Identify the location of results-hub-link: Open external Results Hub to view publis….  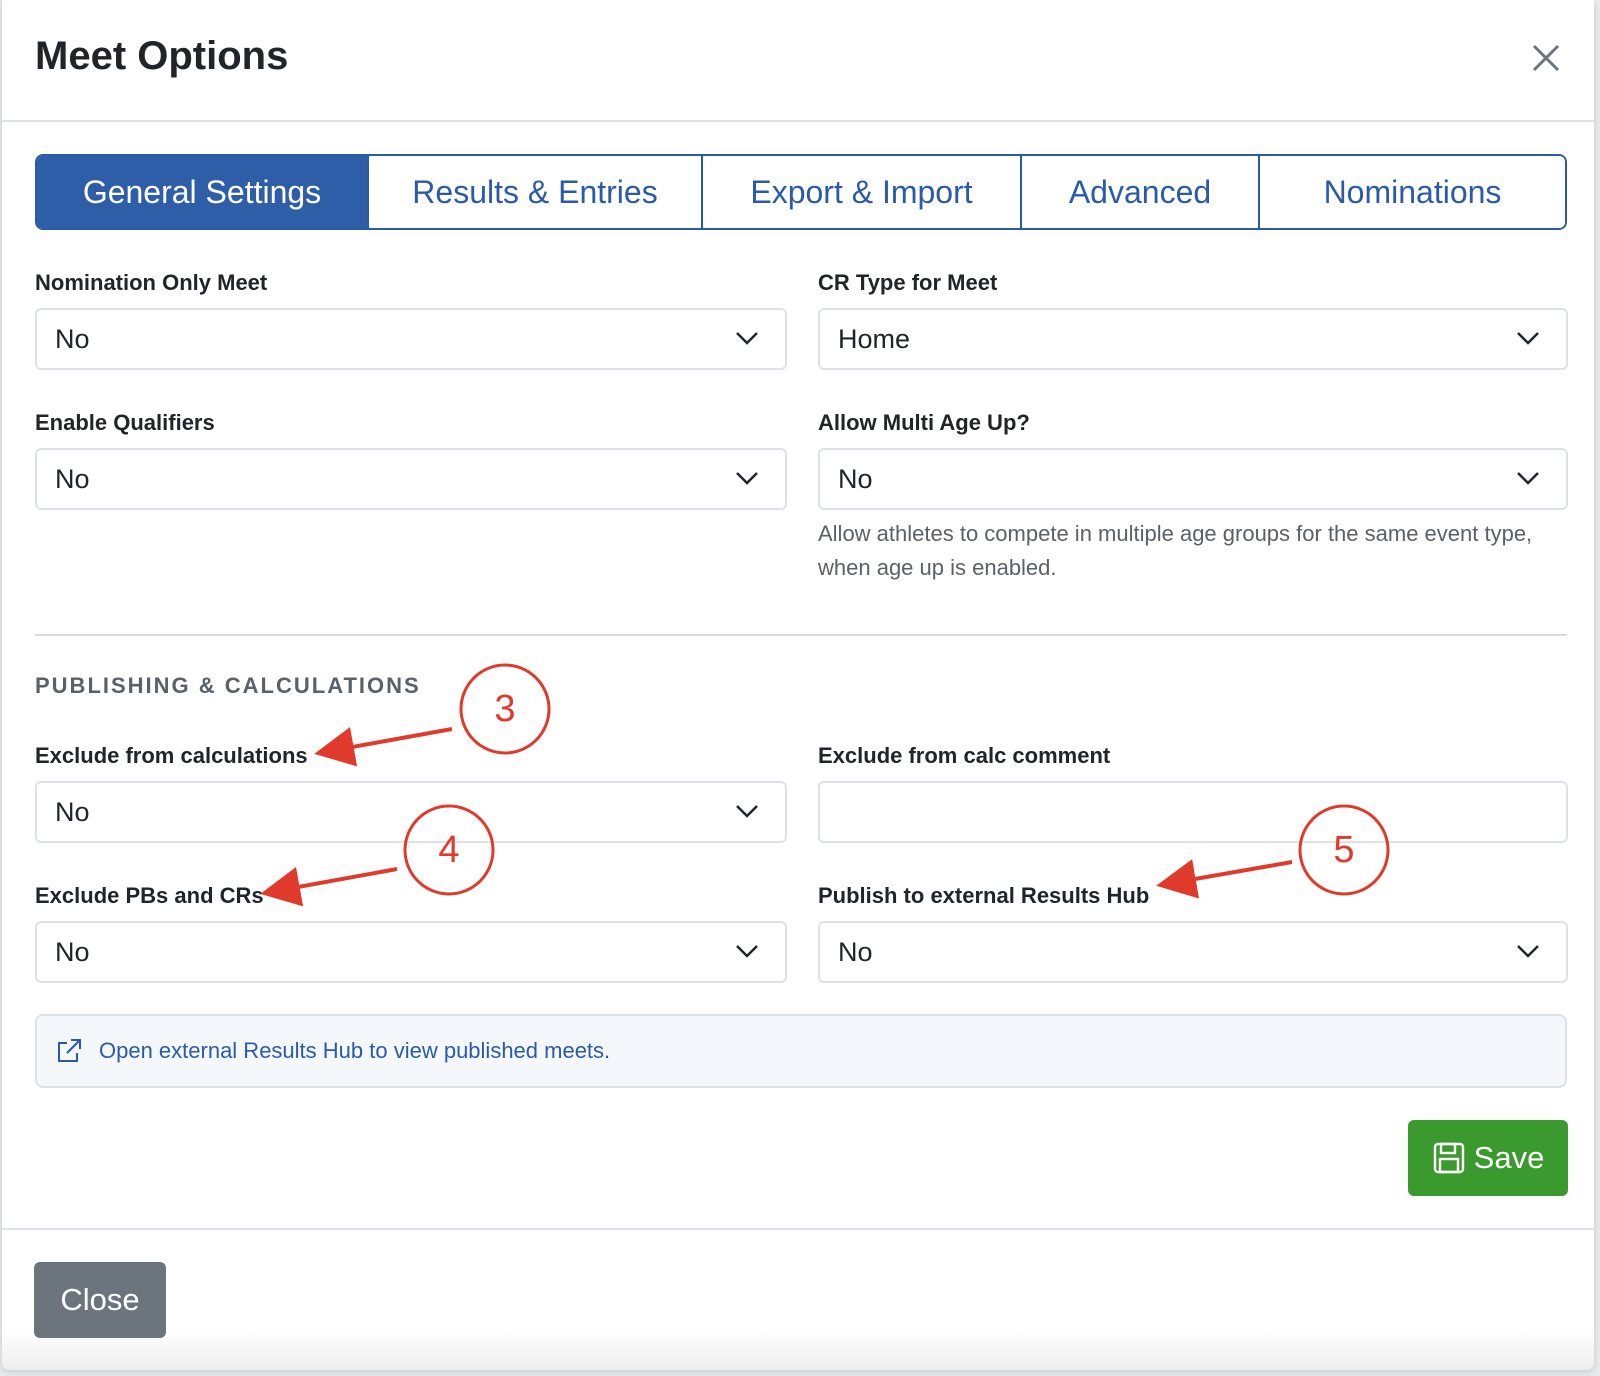
(354, 1051).